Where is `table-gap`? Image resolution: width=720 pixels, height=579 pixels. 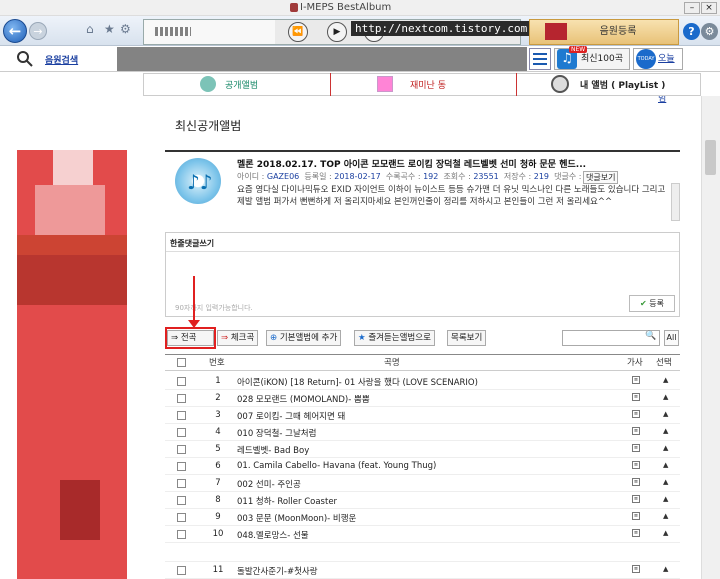 table-gap is located at coordinates (422, 553).